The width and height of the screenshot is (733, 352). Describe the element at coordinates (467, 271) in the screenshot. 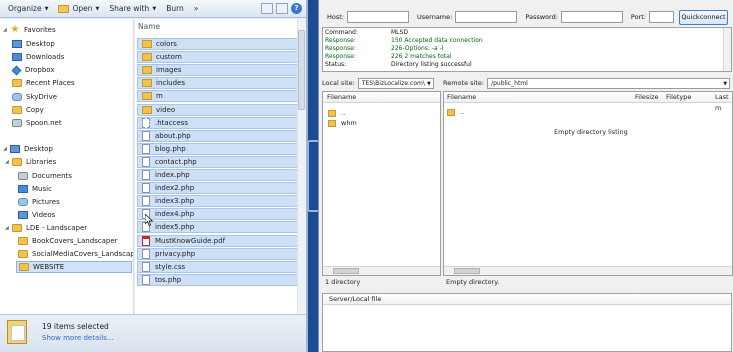

I see `remote-hscroll-thumb` at that location.